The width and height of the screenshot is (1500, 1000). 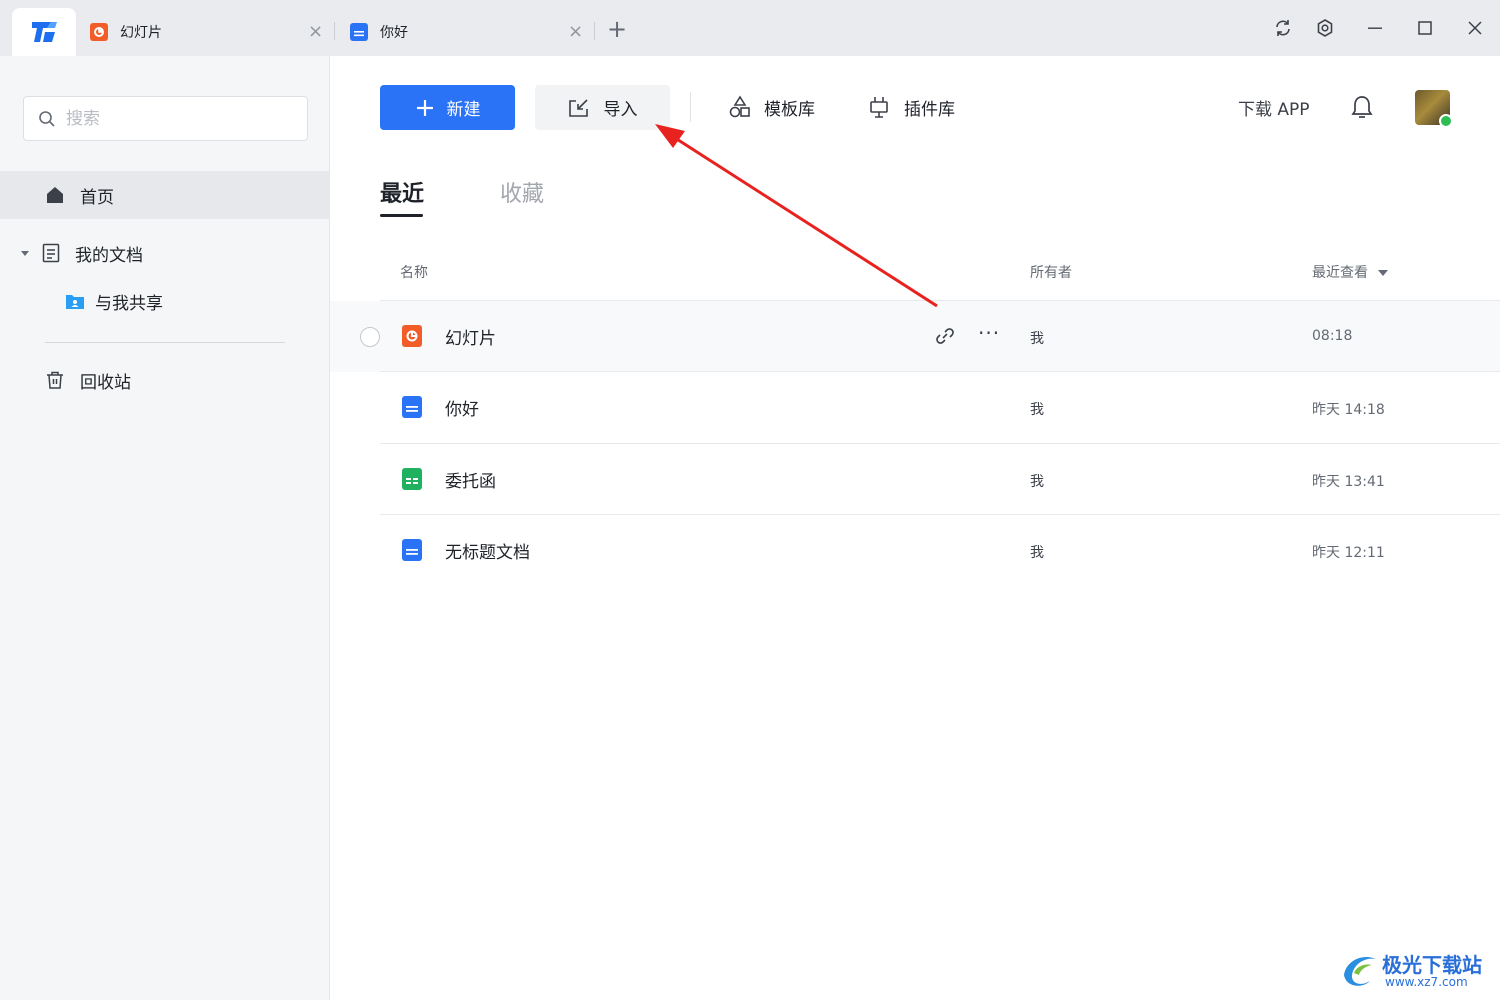 What do you see at coordinates (879, 107) in the screenshot?
I see `plug-icon` at bounding box center [879, 107].